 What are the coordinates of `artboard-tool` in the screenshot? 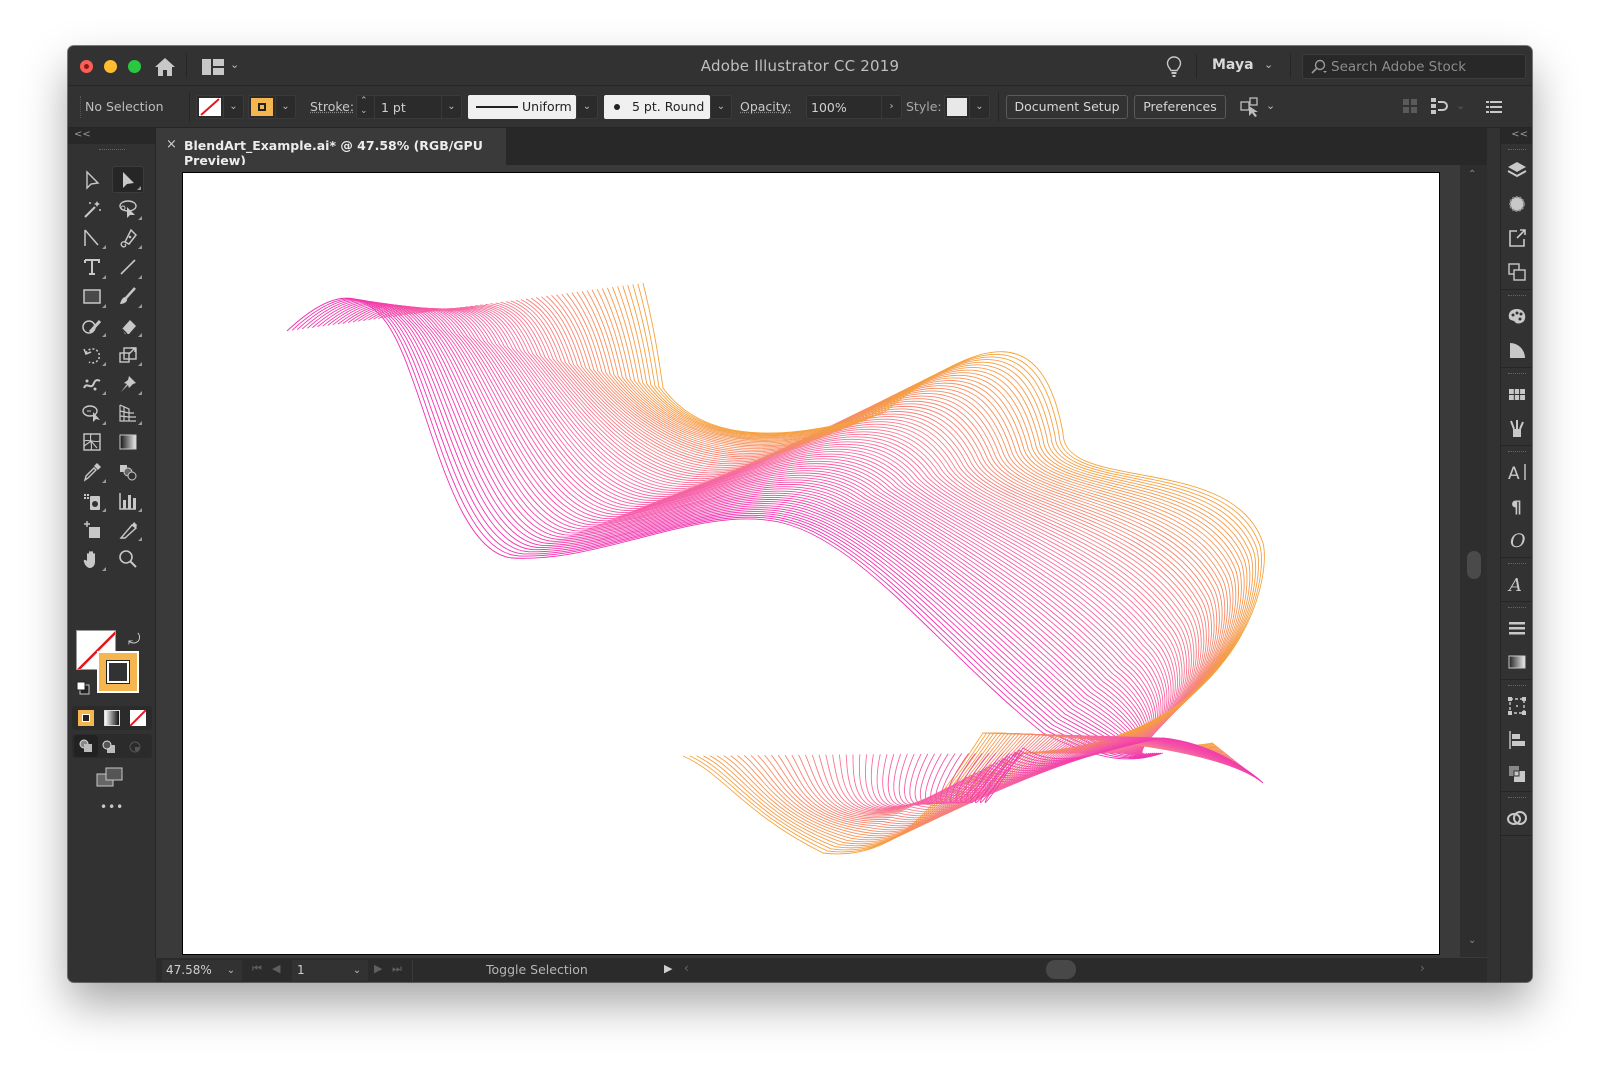 It's located at (92, 529).